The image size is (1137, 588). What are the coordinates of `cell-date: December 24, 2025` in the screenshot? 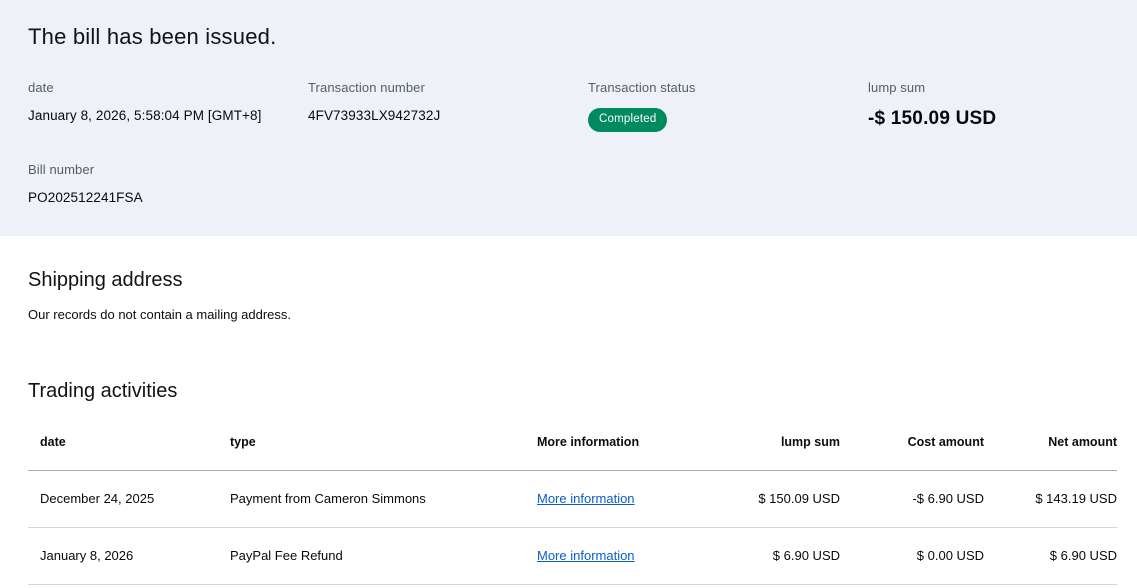 It's located at (123, 499).